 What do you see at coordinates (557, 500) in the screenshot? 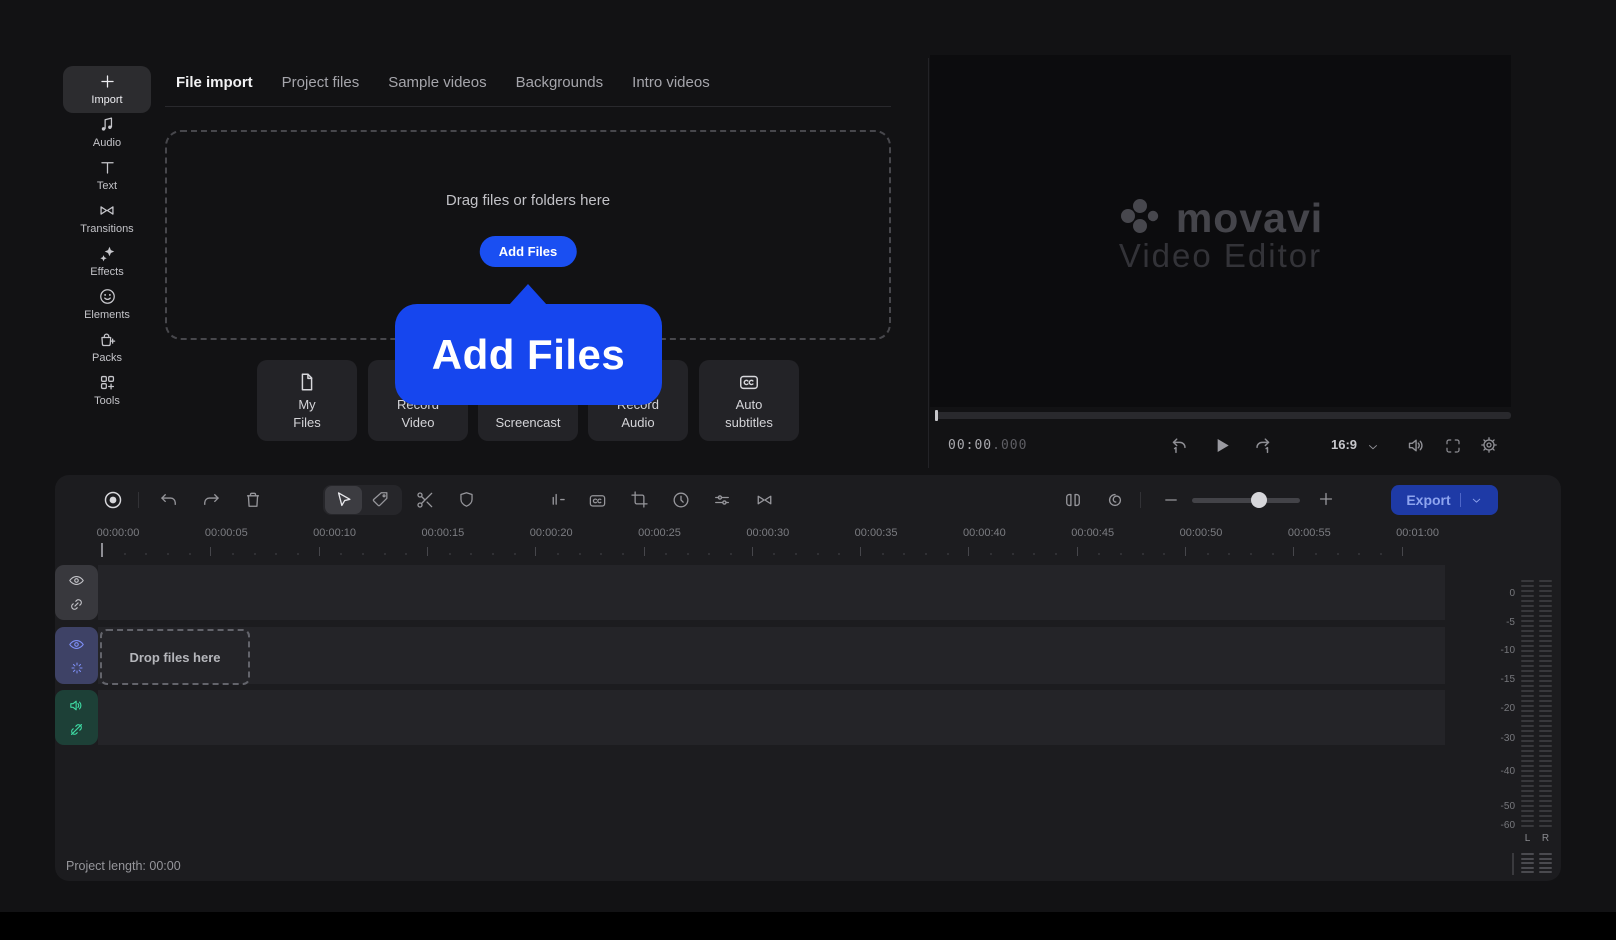
I see `audio-levels-icon` at bounding box center [557, 500].